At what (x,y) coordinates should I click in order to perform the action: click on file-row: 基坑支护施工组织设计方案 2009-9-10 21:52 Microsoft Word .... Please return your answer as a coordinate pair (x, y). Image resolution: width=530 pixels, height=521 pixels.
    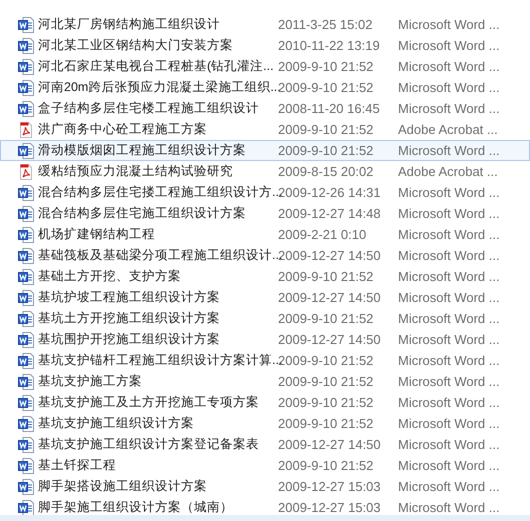
    Looking at the image, I should click on (265, 423).